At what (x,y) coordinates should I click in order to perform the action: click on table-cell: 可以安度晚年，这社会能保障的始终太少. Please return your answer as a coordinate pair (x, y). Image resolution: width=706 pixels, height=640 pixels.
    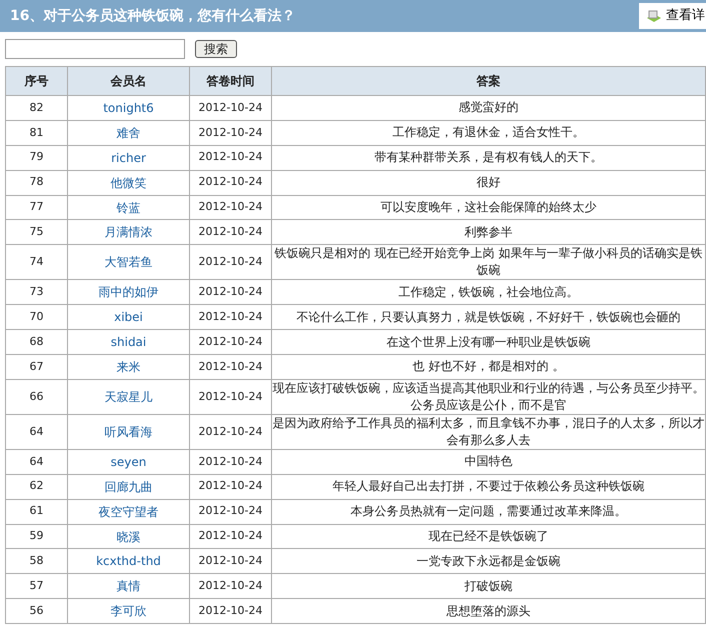
    Looking at the image, I should click on (489, 207).